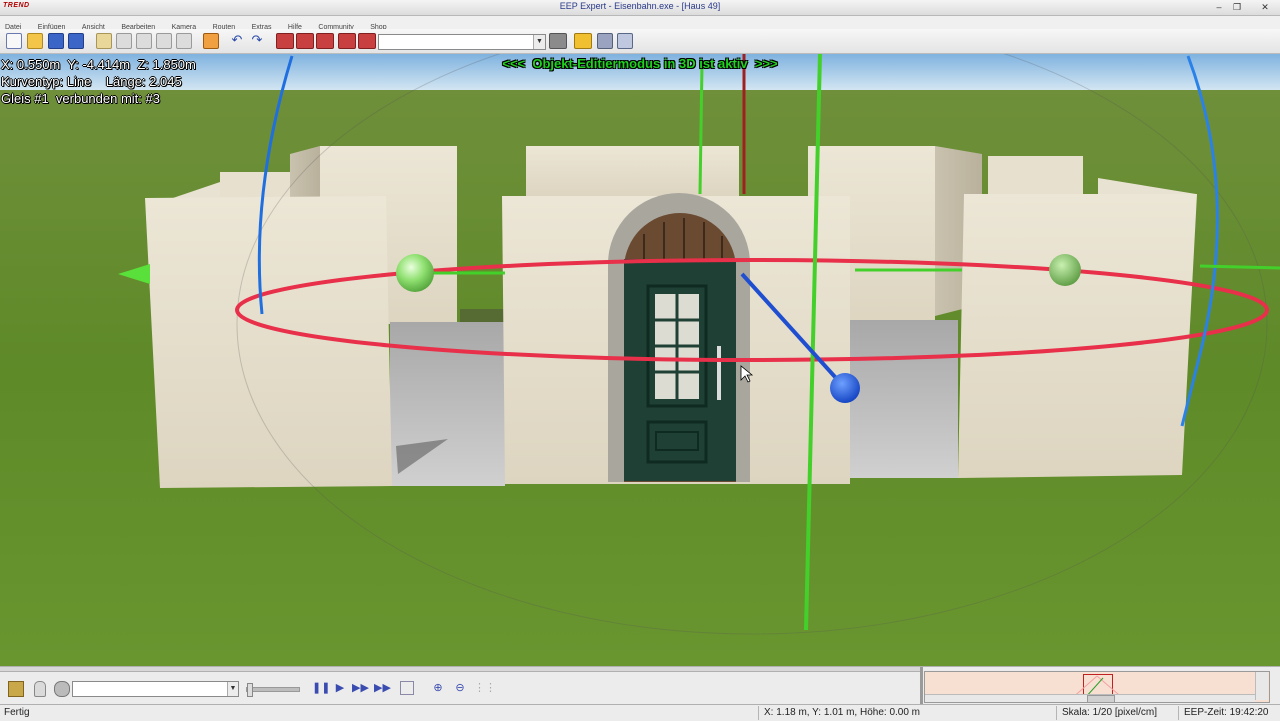 The height and width of the screenshot is (721, 1280). What do you see at coordinates (1237, 7) in the screenshot?
I see `restore-icon: ❐` at bounding box center [1237, 7].